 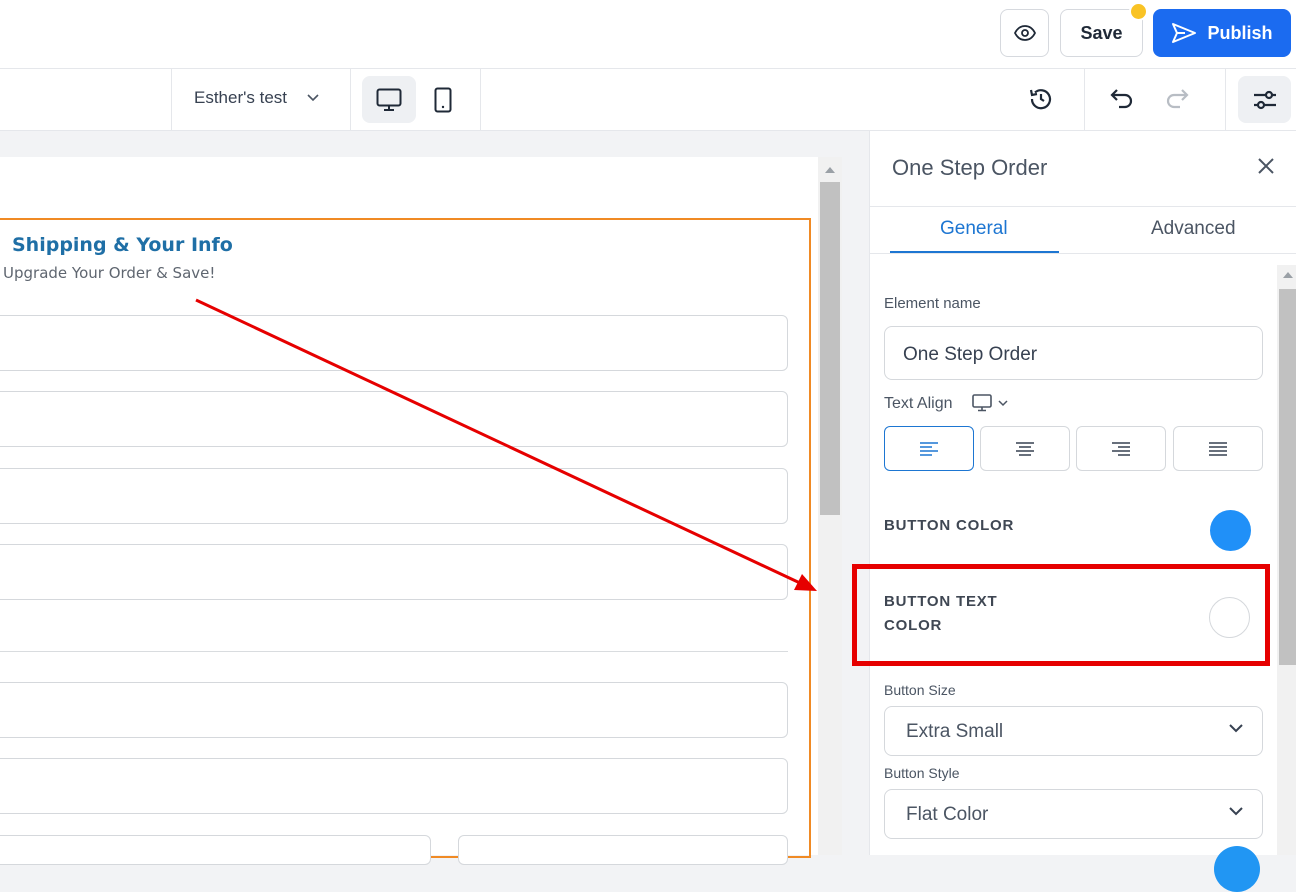 I want to click on undo-icon, so click(x=1121, y=99).